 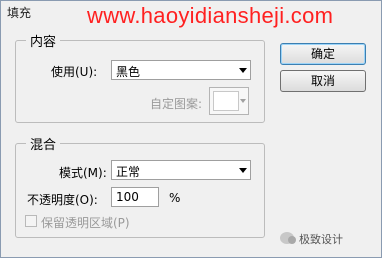 I want to click on wechat-icon, so click(x=288, y=238).